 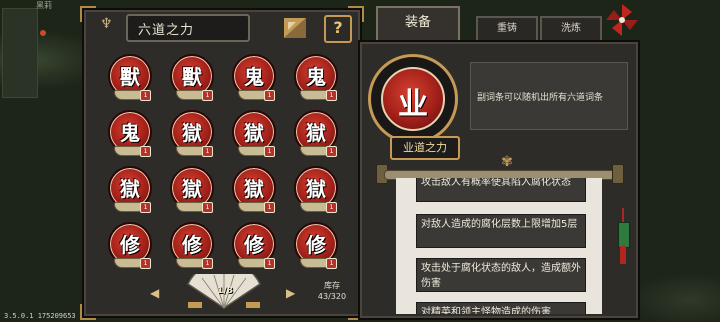 What do you see at coordinates (290, 293) in the screenshot?
I see `next-page-arrow-icon: ▶` at bounding box center [290, 293].